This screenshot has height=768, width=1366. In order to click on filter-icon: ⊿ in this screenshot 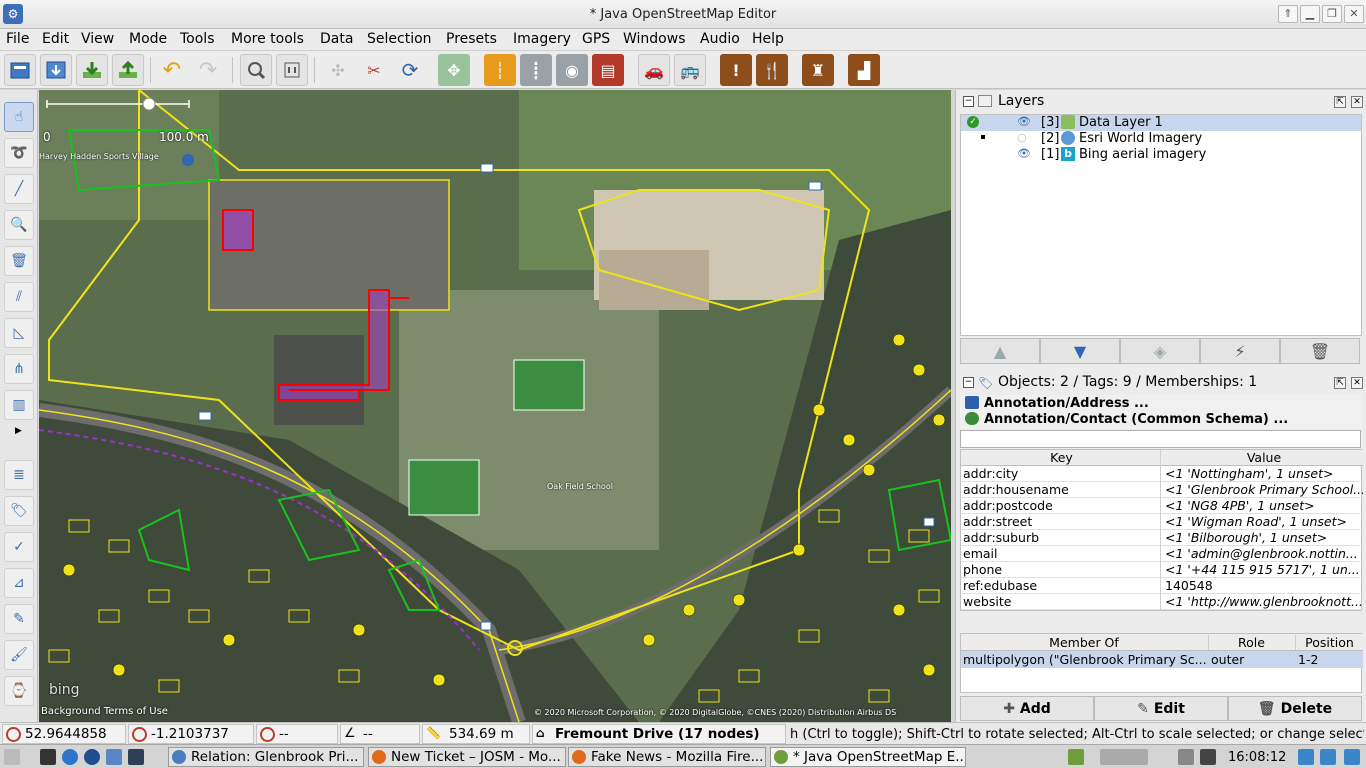, I will do `click(19, 583)`.